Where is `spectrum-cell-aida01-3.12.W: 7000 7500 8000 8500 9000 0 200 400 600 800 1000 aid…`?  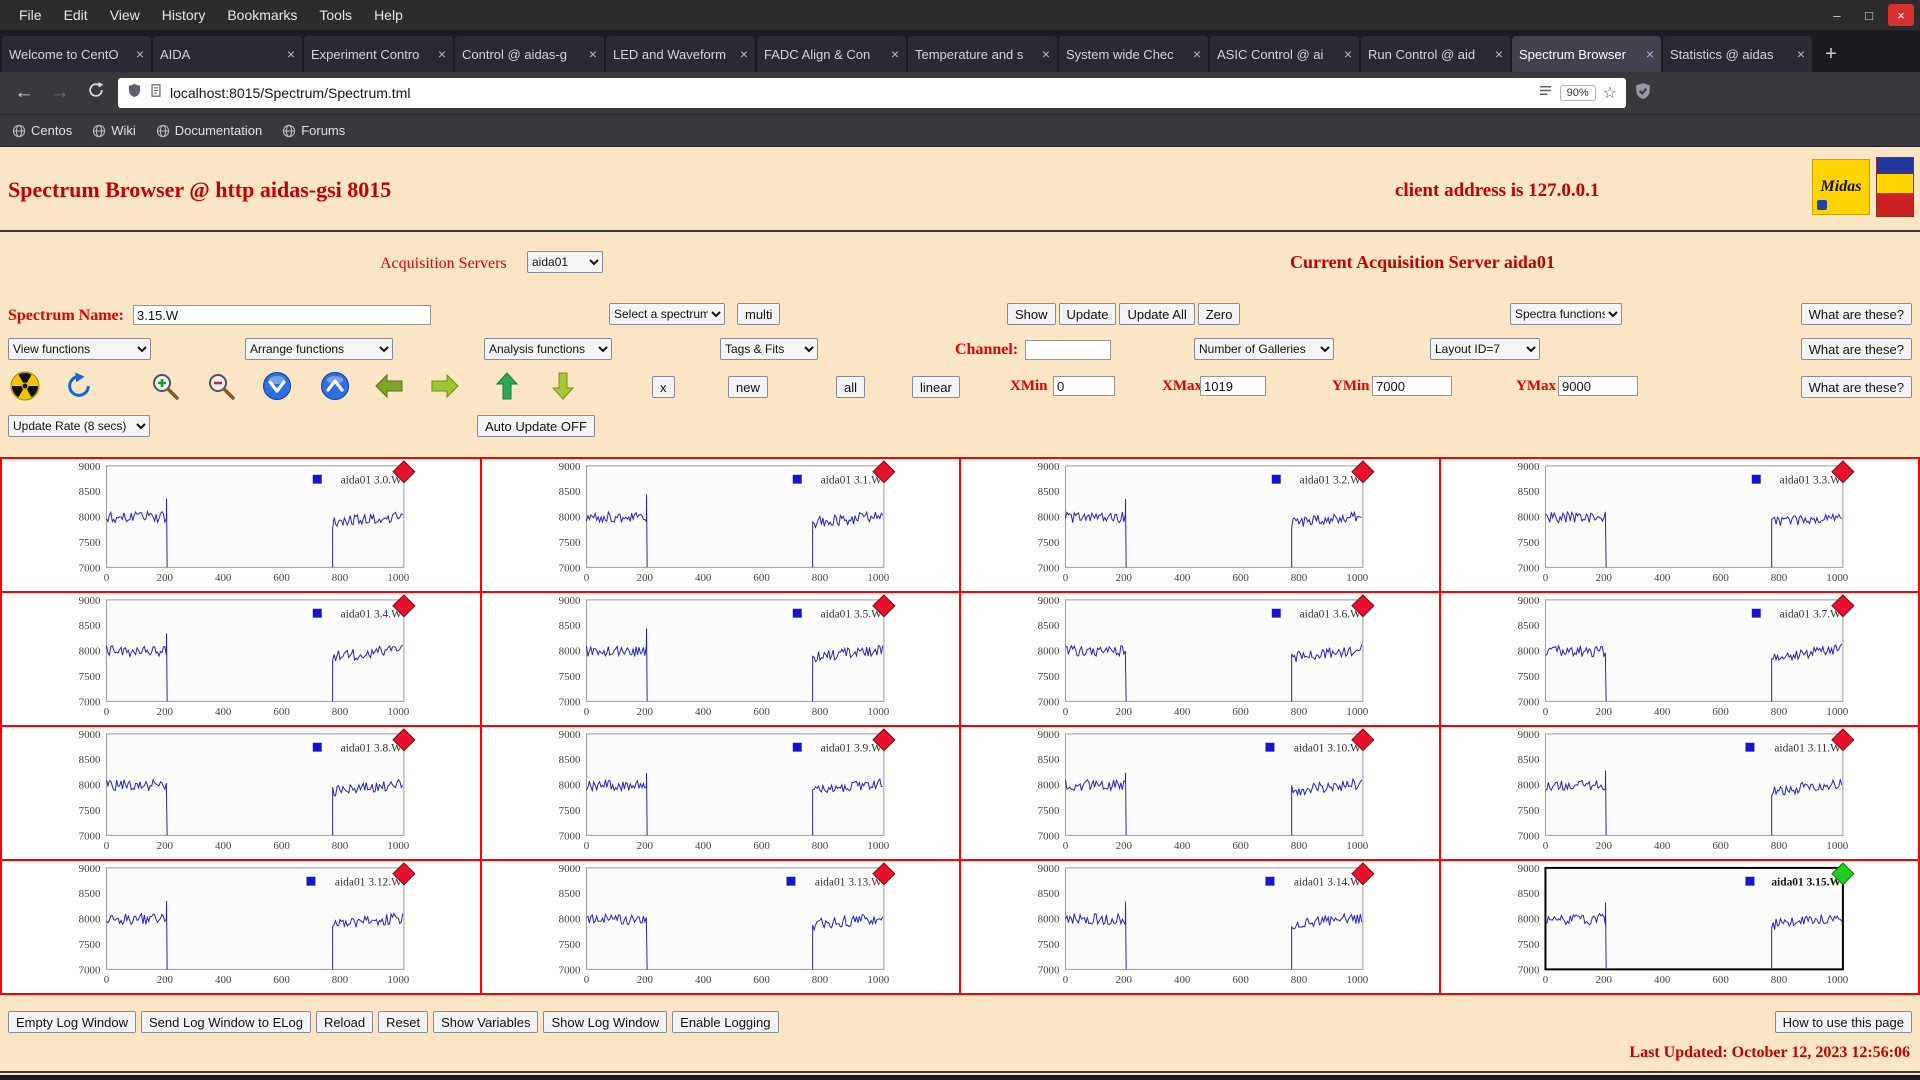
spectrum-cell-aida01-3.12.W: 7000 7500 8000 8500 9000 0 200 400 600 800 1000 aid… is located at coordinates (241, 927).